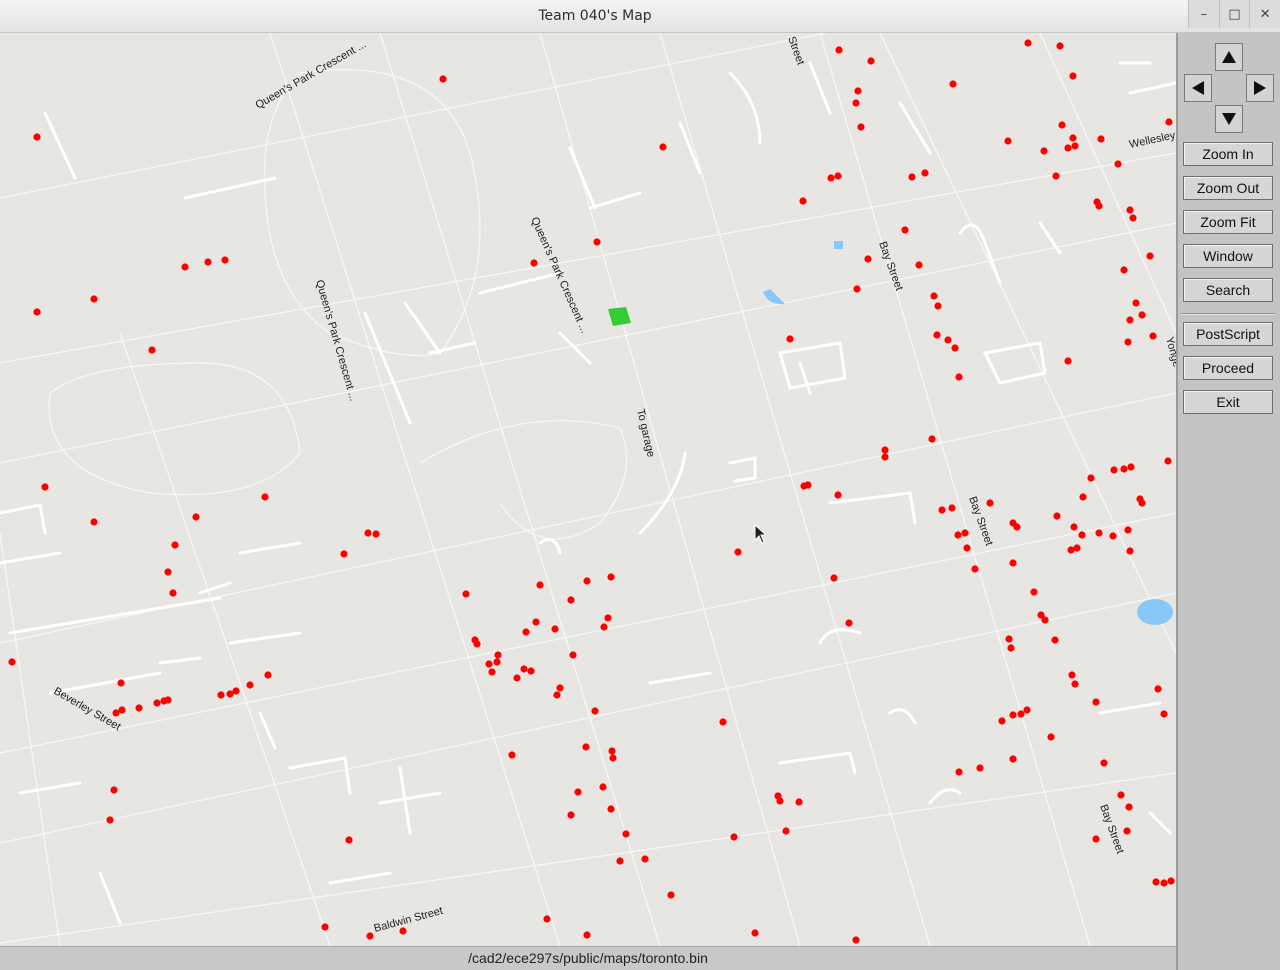  What do you see at coordinates (619, 316) in the screenshot?
I see `green-area` at bounding box center [619, 316].